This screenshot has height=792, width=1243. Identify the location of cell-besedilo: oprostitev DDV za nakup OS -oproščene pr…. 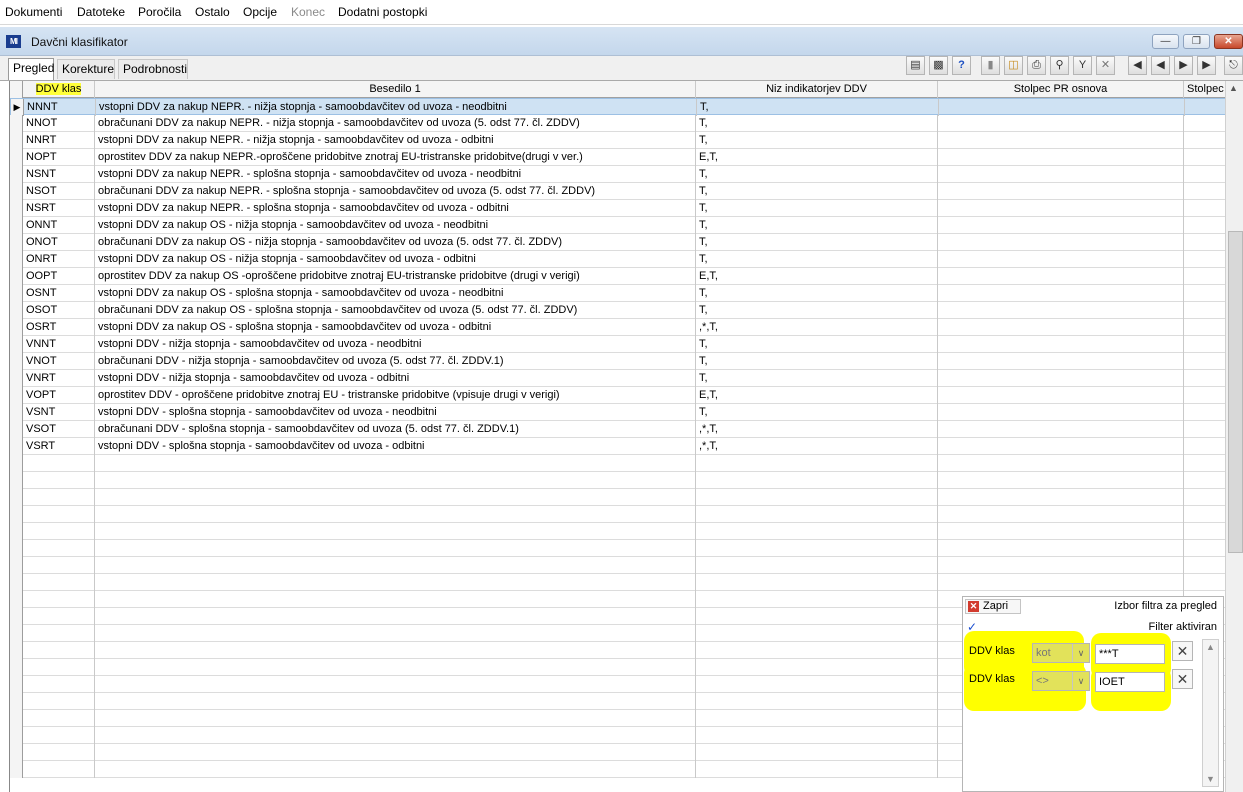
(395, 276).